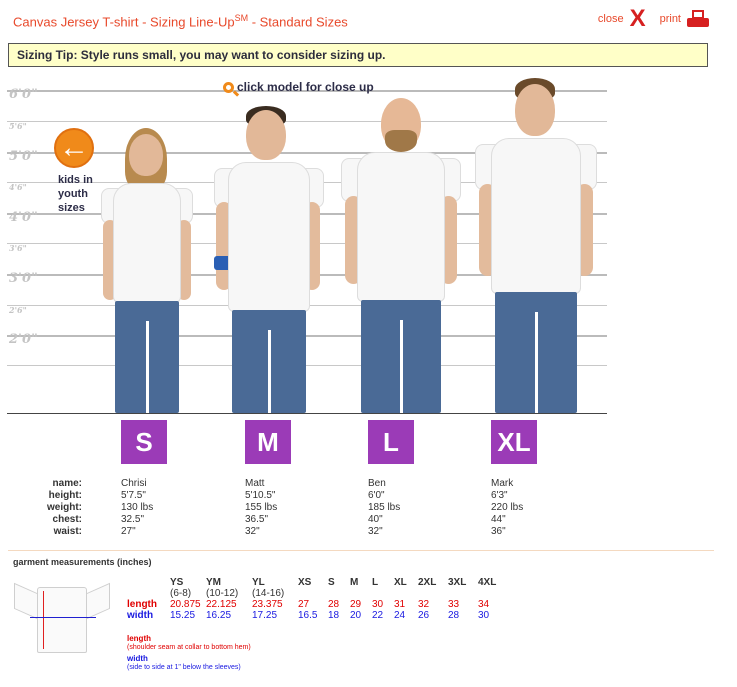 This screenshot has height=687, width=737. I want to click on kids-youth-link: ← kids in youth sizes, so click(81, 171).